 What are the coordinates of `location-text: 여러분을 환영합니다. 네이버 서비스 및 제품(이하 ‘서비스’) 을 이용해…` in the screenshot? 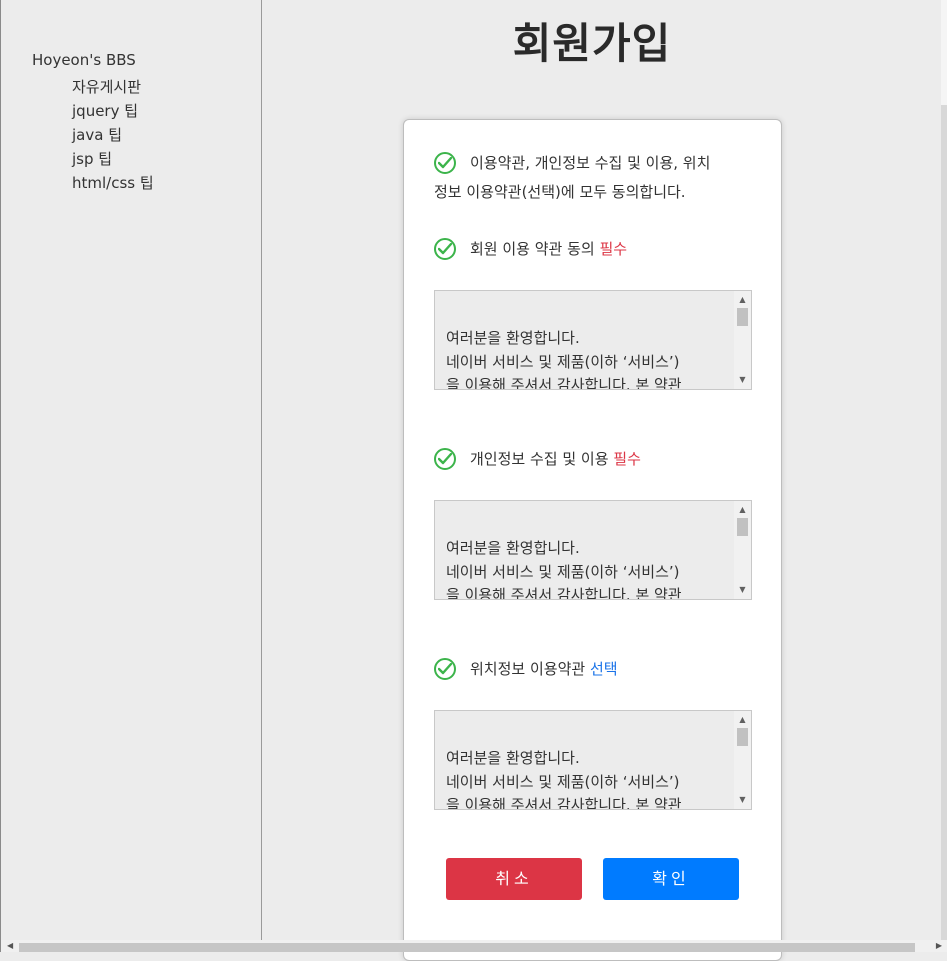 It's located at (564, 779).